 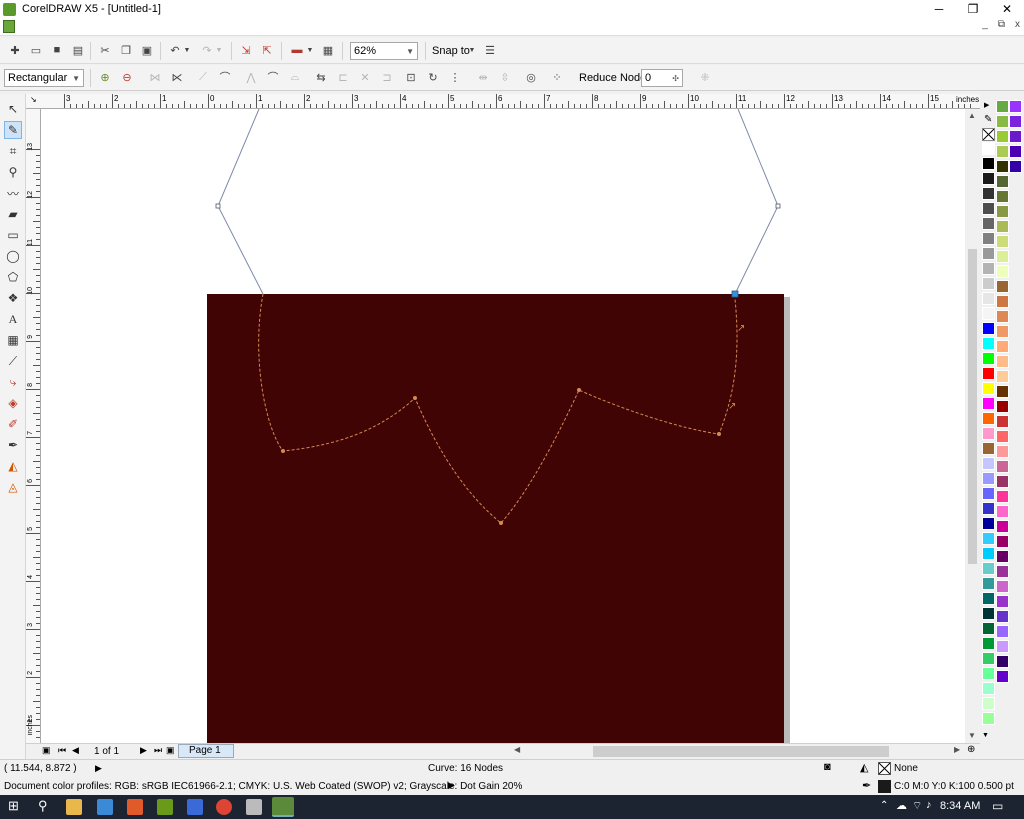 I want to click on basic-shapes-tool-icon: ❖, so click(x=13, y=298).